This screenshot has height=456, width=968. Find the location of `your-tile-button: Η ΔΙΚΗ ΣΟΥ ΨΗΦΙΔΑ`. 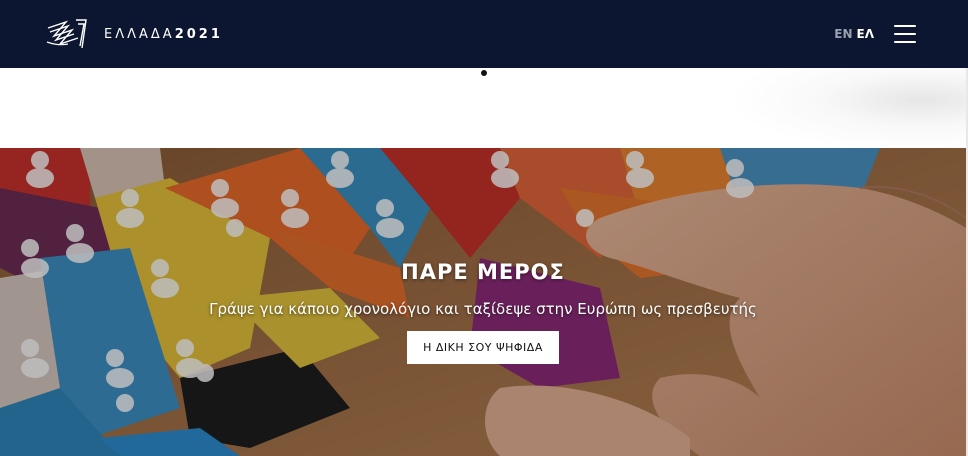

your-tile-button: Η ΔΙΚΗ ΣΟΥ ΨΗΦΙΔΑ is located at coordinates (483, 347).